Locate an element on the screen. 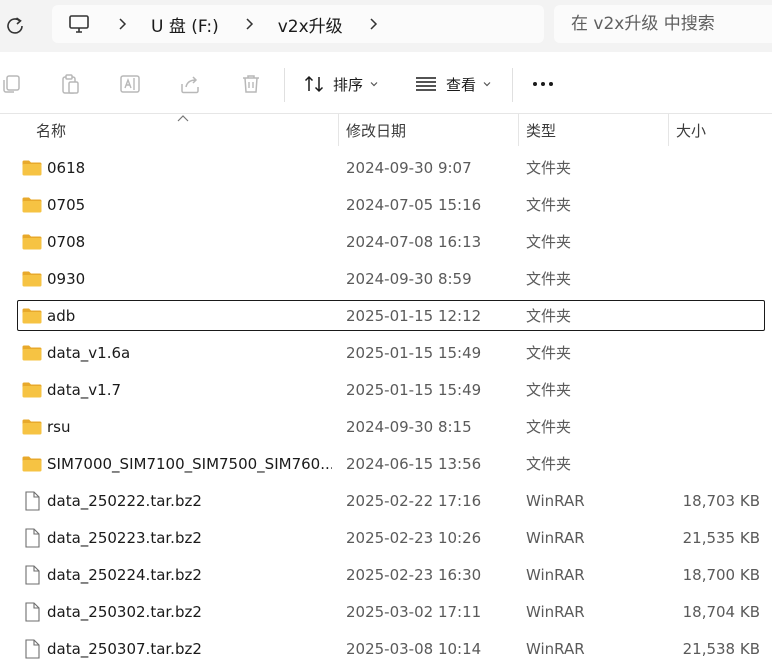 This screenshot has width=772, height=663. file-row: 0930 2024-09-30 8:59 文件夹 is located at coordinates (386, 280).